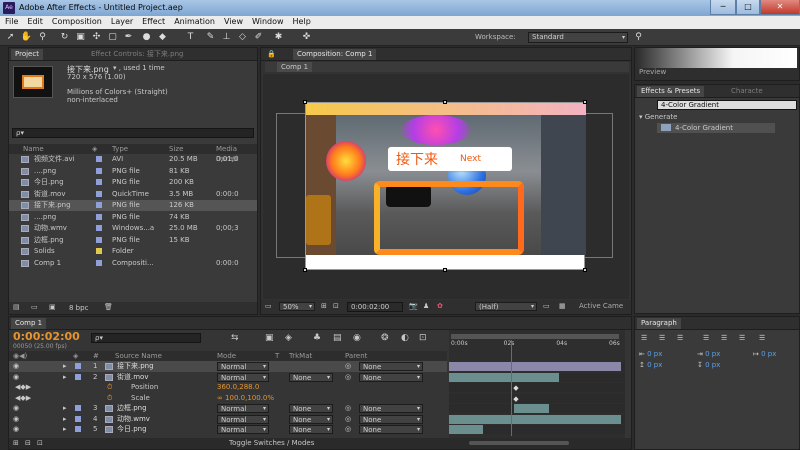 The width and height of the screenshot is (800, 450). Describe the element at coordinates (133, 205) in the screenshot. I see `project-item: 接下来.png PNG file 126 KB` at that location.